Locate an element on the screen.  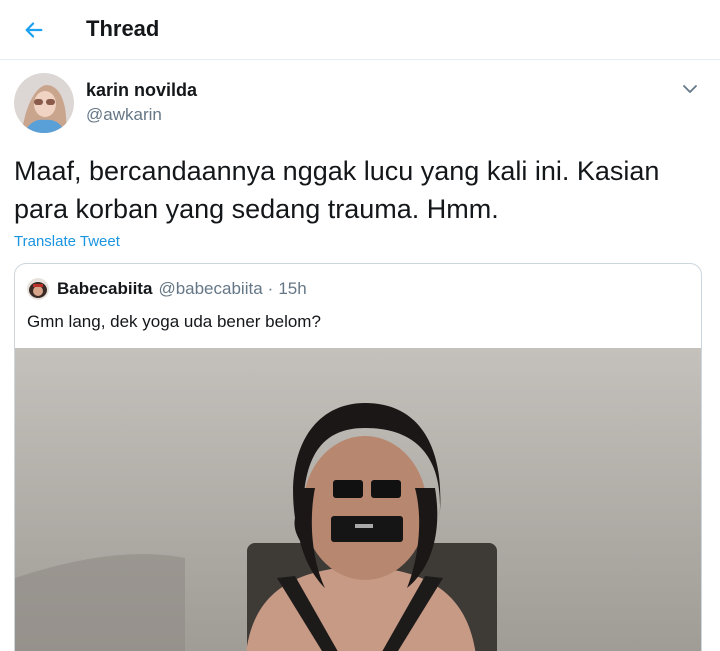
chevron-down-icon is located at coordinates (690, 89).